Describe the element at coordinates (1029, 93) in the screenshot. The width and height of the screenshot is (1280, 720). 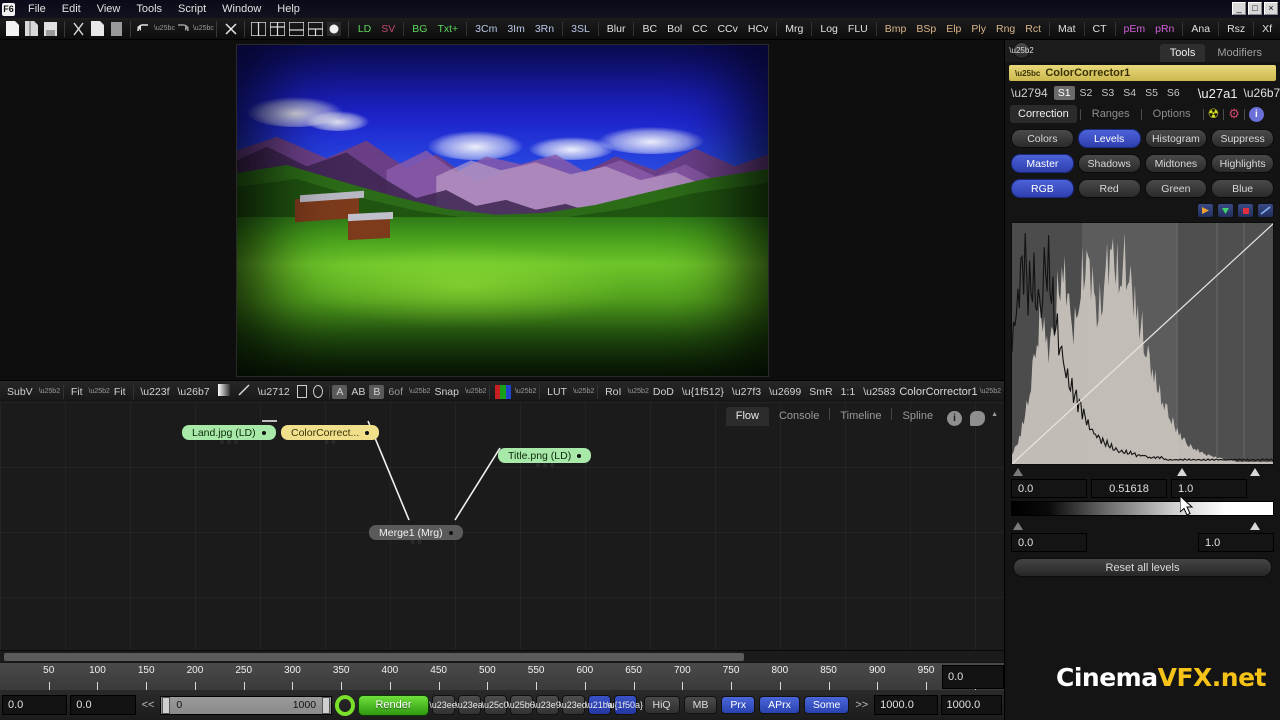
I see `pin-icon: \u2794` at that location.